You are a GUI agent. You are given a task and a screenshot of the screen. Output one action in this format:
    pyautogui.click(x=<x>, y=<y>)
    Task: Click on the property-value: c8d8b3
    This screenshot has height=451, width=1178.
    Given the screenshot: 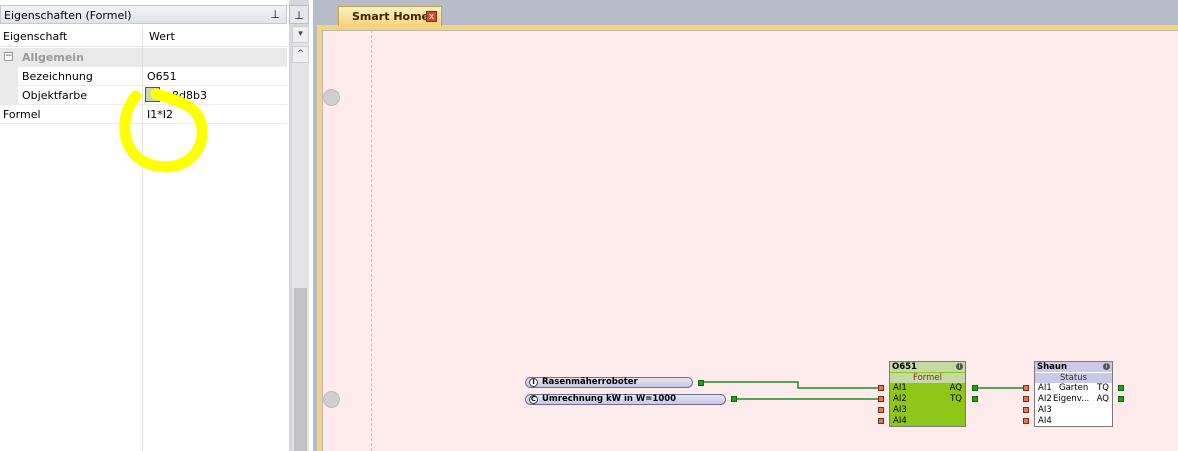 What is the action you would take?
    pyautogui.click(x=186, y=95)
    